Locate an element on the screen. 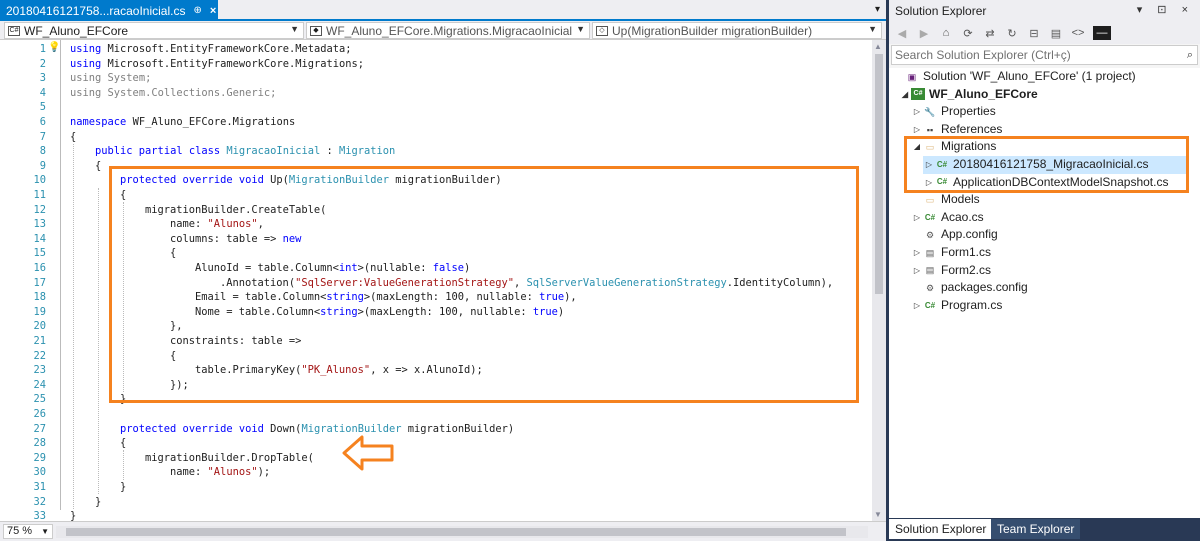 The image size is (1200, 541). tree-item-models-folder: ▭ Models is located at coordinates (945, 200).